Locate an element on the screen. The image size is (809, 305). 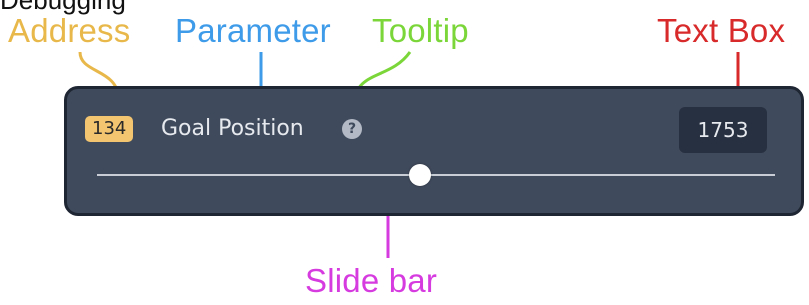
slider-thumb is located at coordinates (420, 175).